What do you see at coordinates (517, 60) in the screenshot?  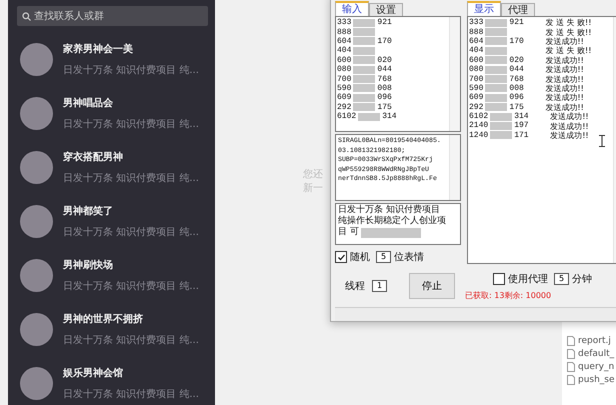 I see `number-end: 020` at bounding box center [517, 60].